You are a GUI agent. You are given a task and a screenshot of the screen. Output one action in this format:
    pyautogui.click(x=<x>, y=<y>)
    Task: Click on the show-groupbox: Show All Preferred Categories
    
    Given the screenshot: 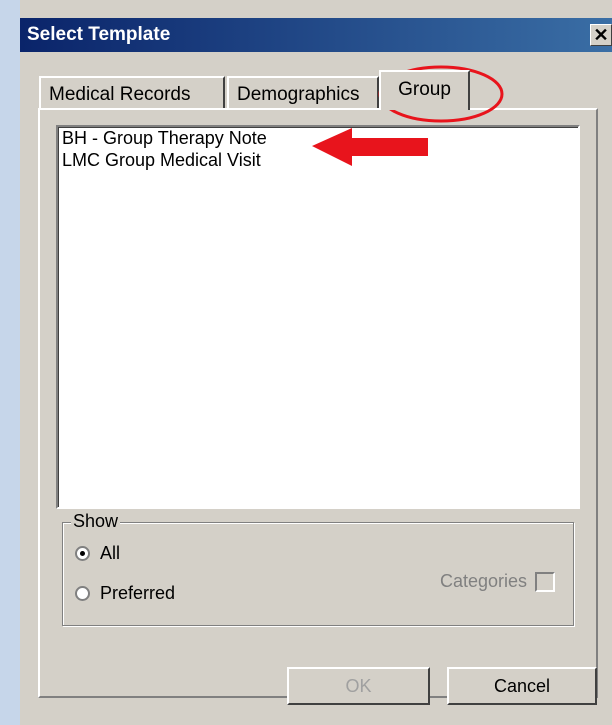 What is the action you would take?
    pyautogui.click(x=318, y=568)
    